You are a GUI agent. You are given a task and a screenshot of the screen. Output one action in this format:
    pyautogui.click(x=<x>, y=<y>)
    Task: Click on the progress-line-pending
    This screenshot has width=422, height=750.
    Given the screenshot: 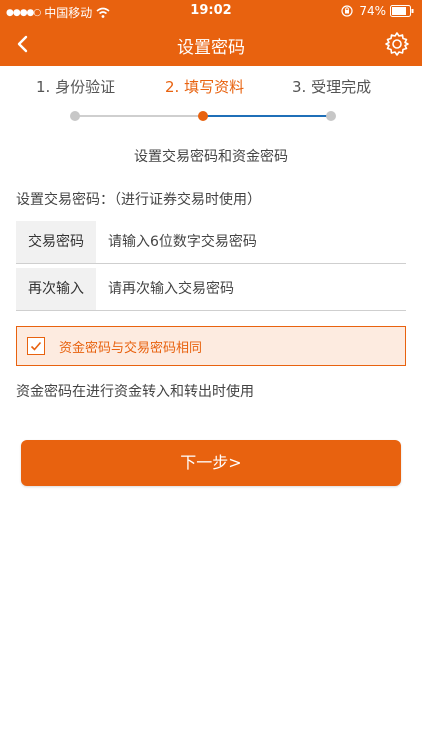 What is the action you would take?
    pyautogui.click(x=267, y=116)
    